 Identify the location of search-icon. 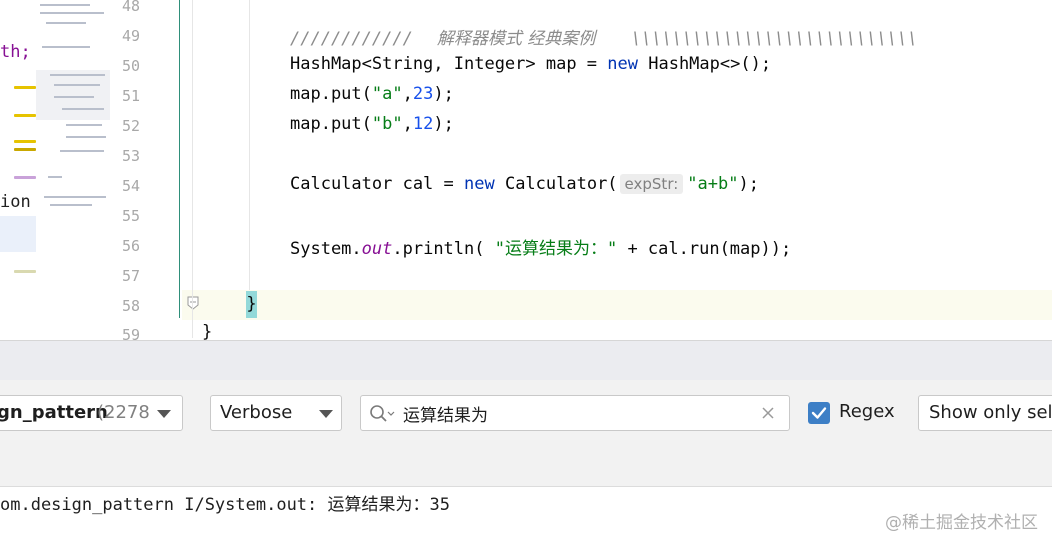
(382, 414).